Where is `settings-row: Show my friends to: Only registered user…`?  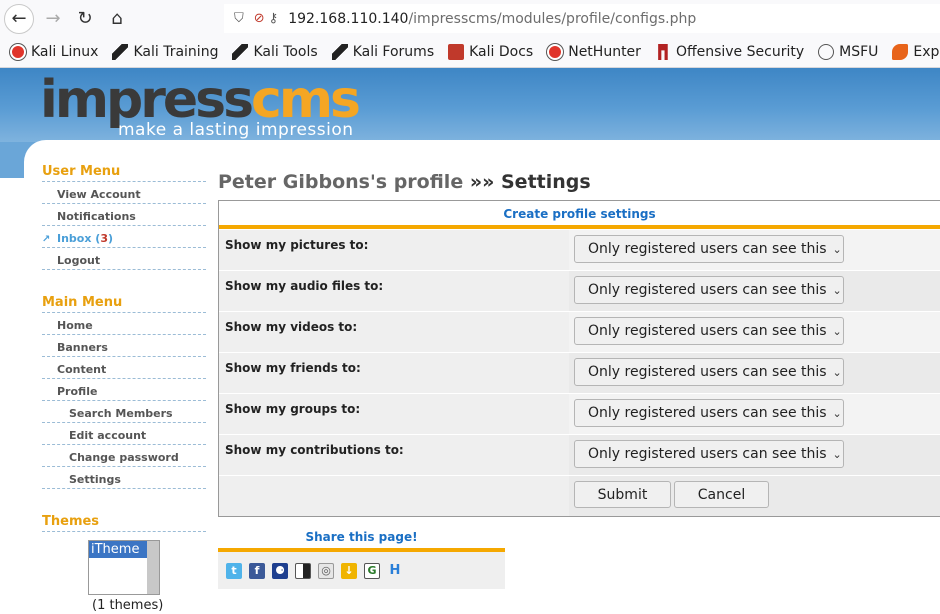 settings-row: Show my friends to: Only registered user… is located at coordinates (579, 372).